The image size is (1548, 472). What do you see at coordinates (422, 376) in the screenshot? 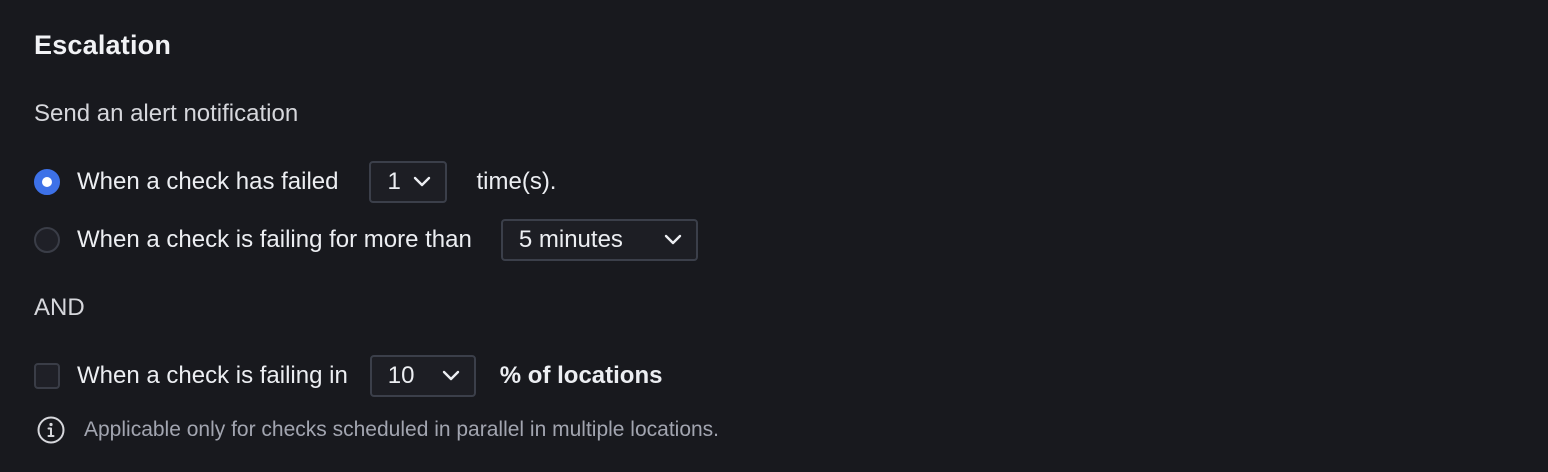
I see `locations-percent-select: 10` at bounding box center [422, 376].